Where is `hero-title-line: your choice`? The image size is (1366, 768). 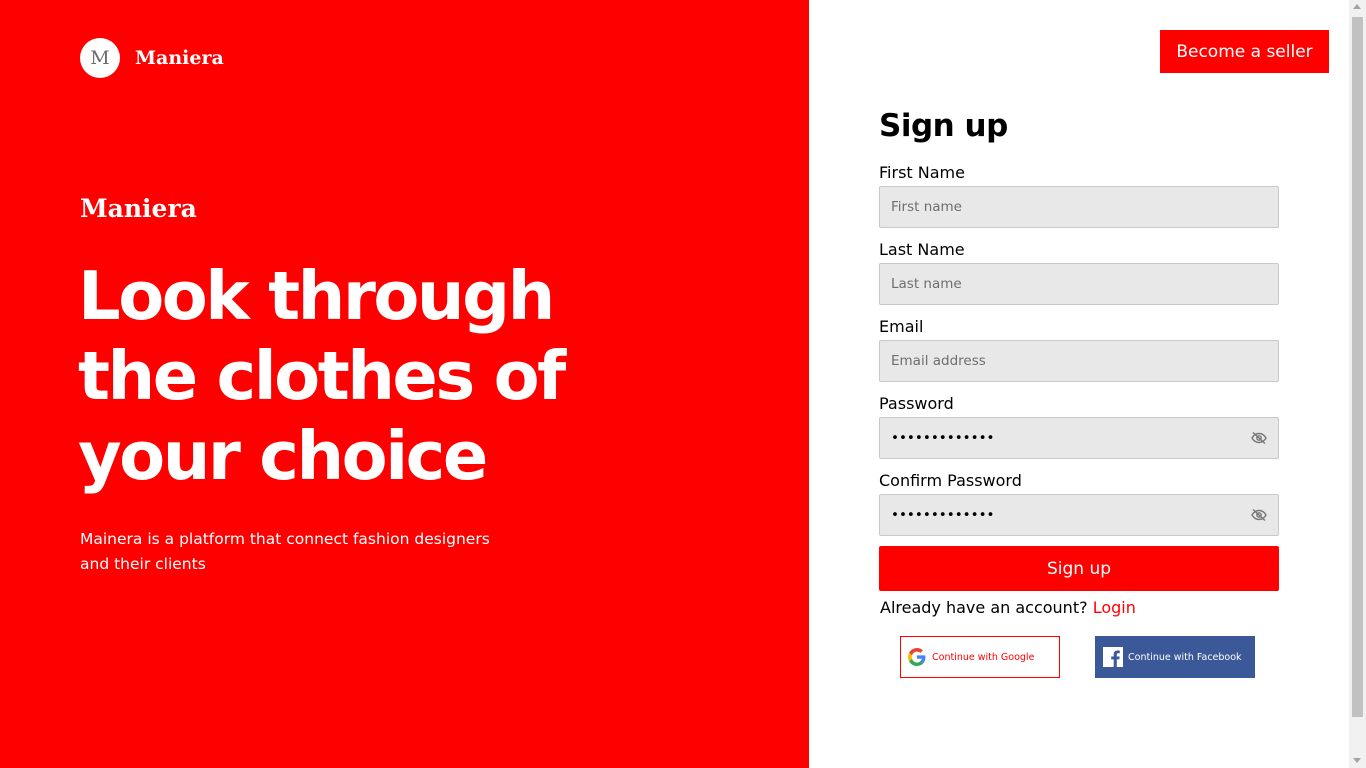
hero-title-line: your choice is located at coordinates (283, 456).